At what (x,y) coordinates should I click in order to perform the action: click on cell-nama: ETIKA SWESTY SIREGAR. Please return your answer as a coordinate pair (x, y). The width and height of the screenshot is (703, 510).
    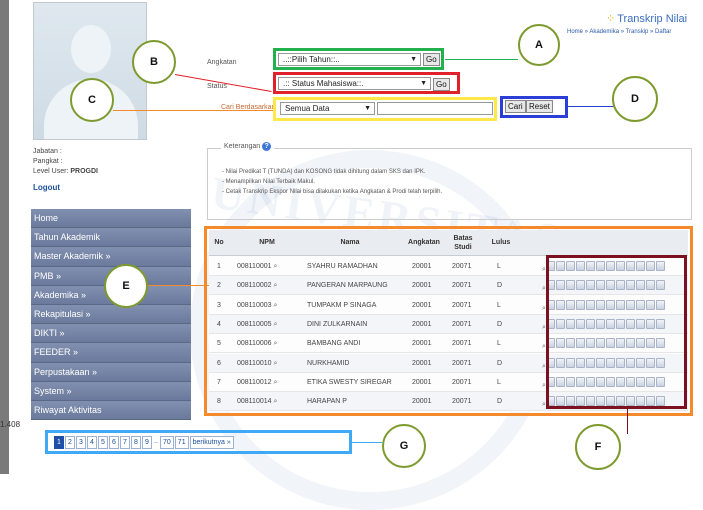
    Looking at the image, I should click on (349, 382).